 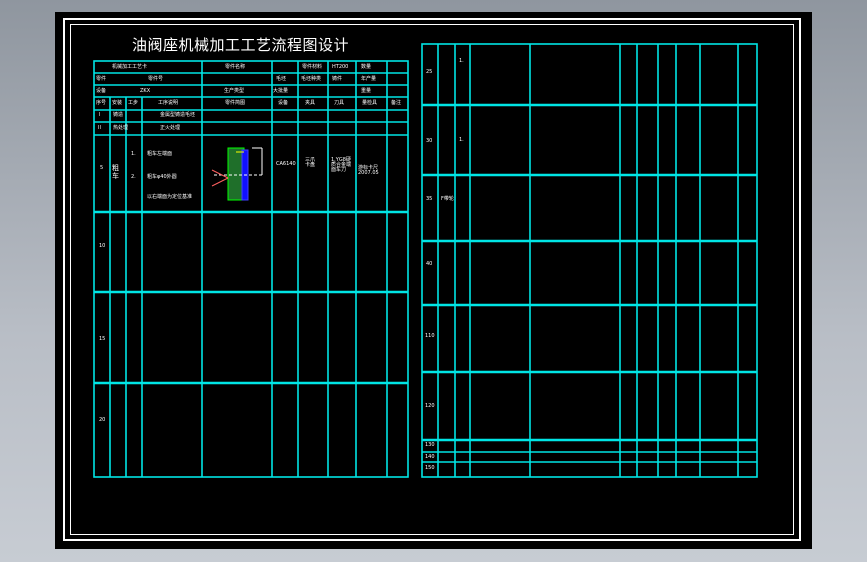 I want to click on row-5-step-2: 2., so click(x=133, y=177).